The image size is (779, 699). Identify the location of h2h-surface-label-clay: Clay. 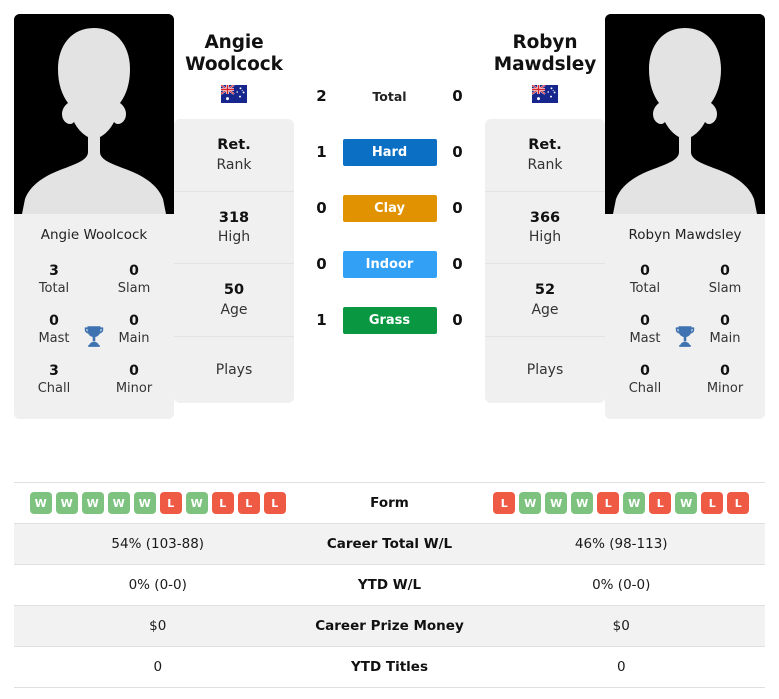
(389, 208).